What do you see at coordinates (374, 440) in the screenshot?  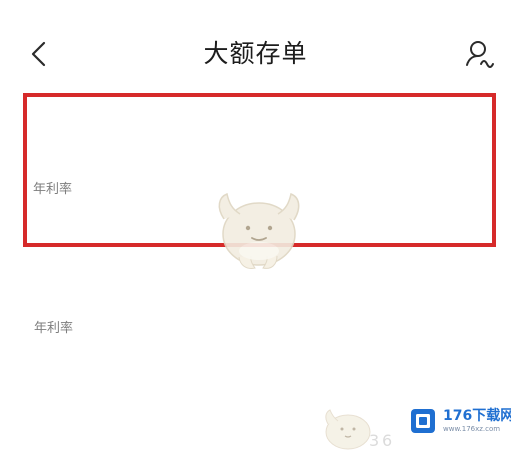 I see `svg-text: 3` at bounding box center [374, 440].